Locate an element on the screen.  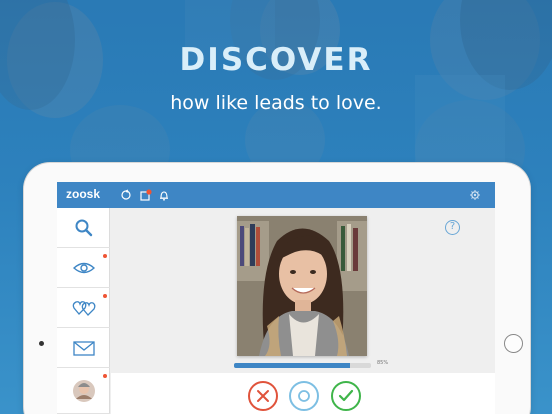
sidebar-nav is located at coordinates (83, 311).